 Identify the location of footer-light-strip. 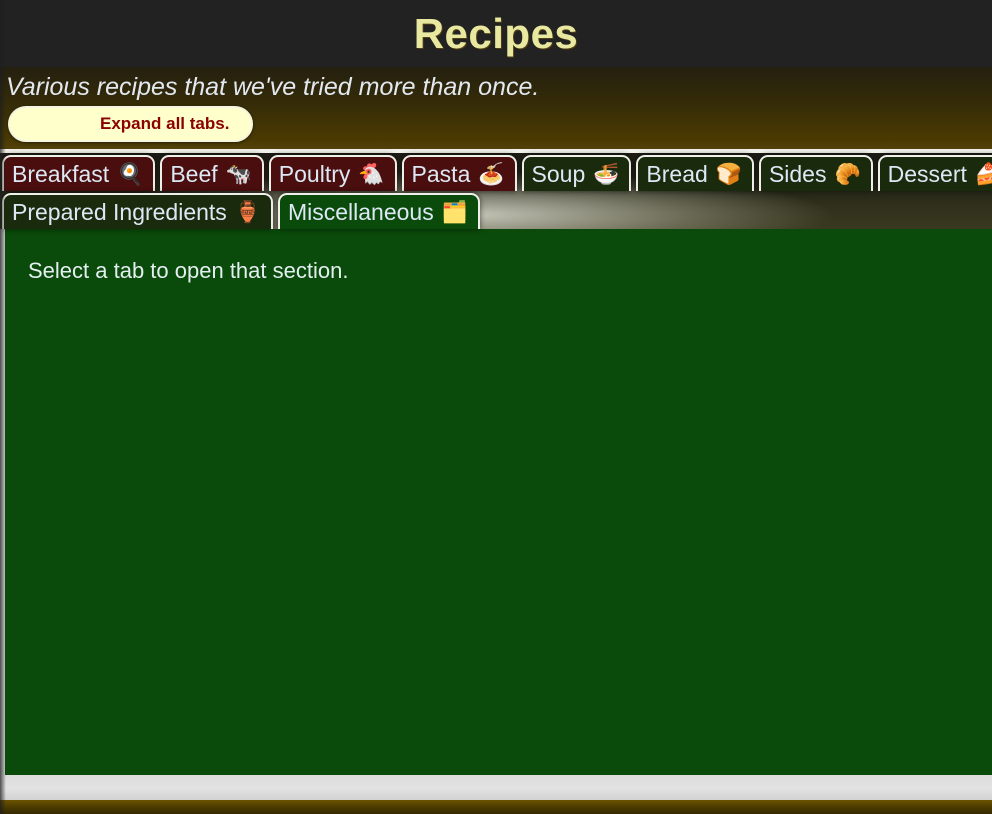
(496, 787).